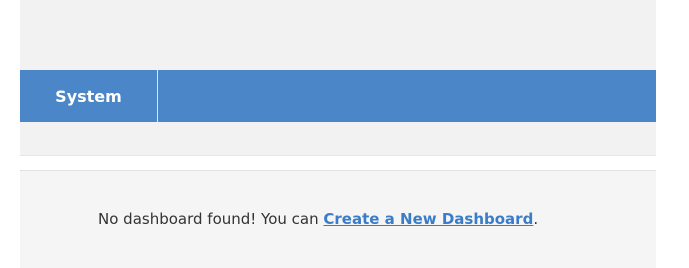 Image resolution: width=689 pixels, height=268 pixels. I want to click on nav-bar-fill, so click(407, 96).